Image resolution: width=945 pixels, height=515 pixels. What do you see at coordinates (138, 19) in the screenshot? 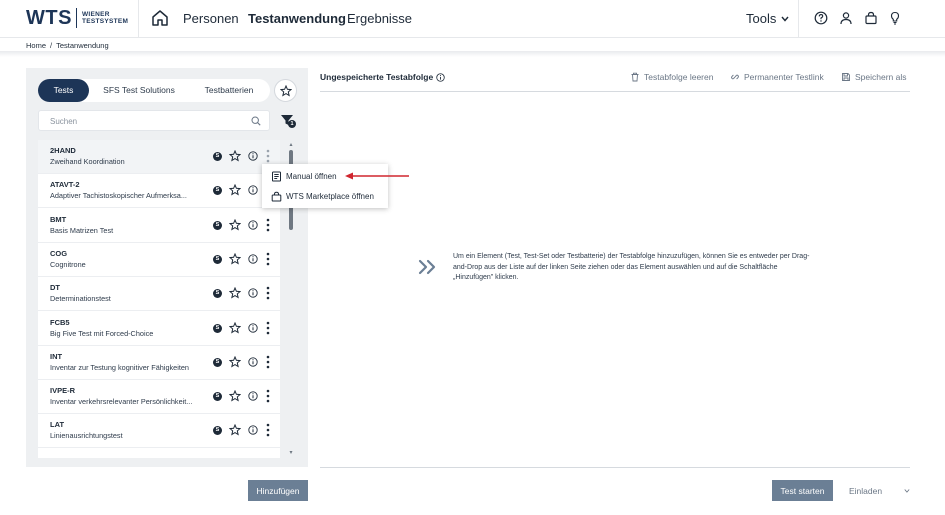
I see `header-divider` at bounding box center [138, 19].